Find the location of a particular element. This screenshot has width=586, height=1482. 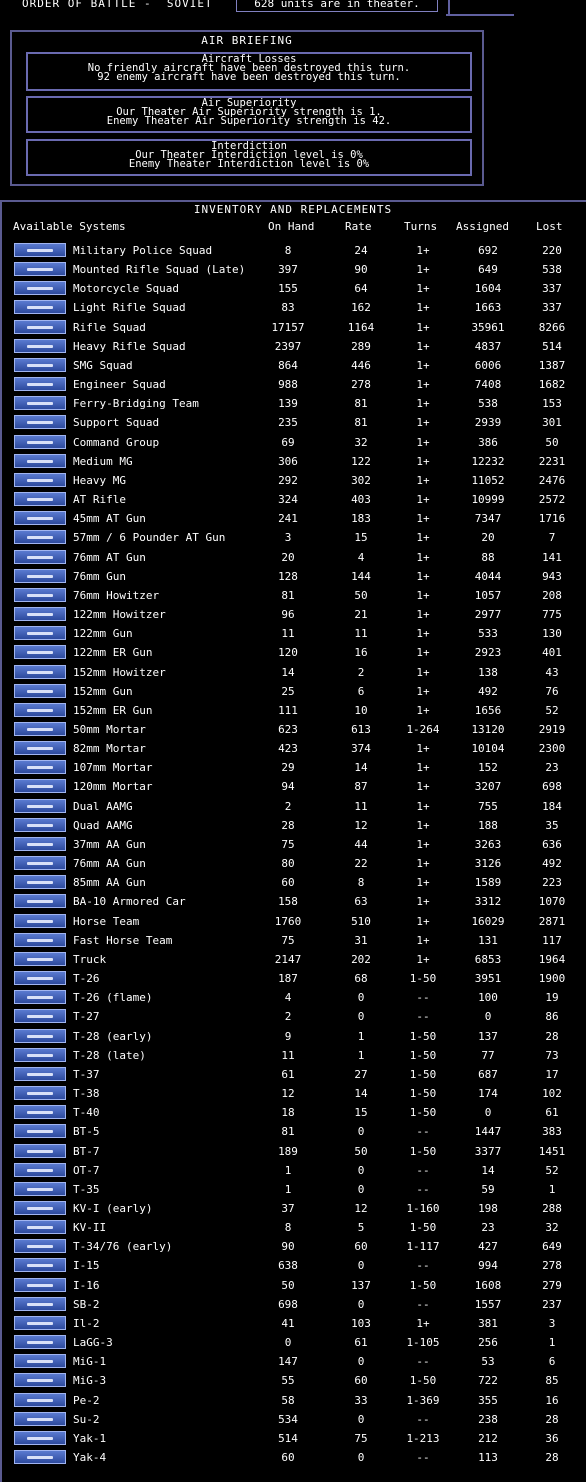

table-row: Horse Team 1760 510 1+ 16029 2871 is located at coordinates (293, 921).